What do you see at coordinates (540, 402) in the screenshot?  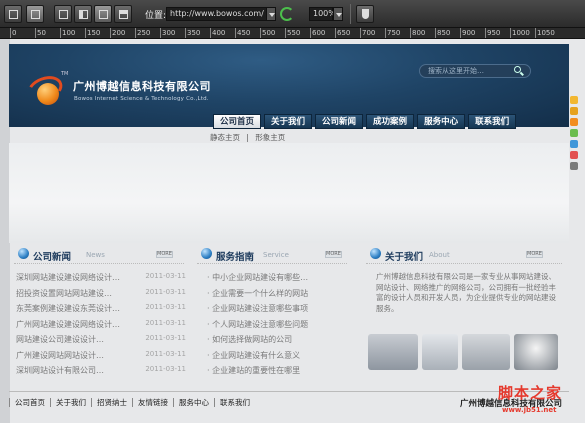 I see `watermark: 脚本之家 www.jb51.net` at bounding box center [540, 402].